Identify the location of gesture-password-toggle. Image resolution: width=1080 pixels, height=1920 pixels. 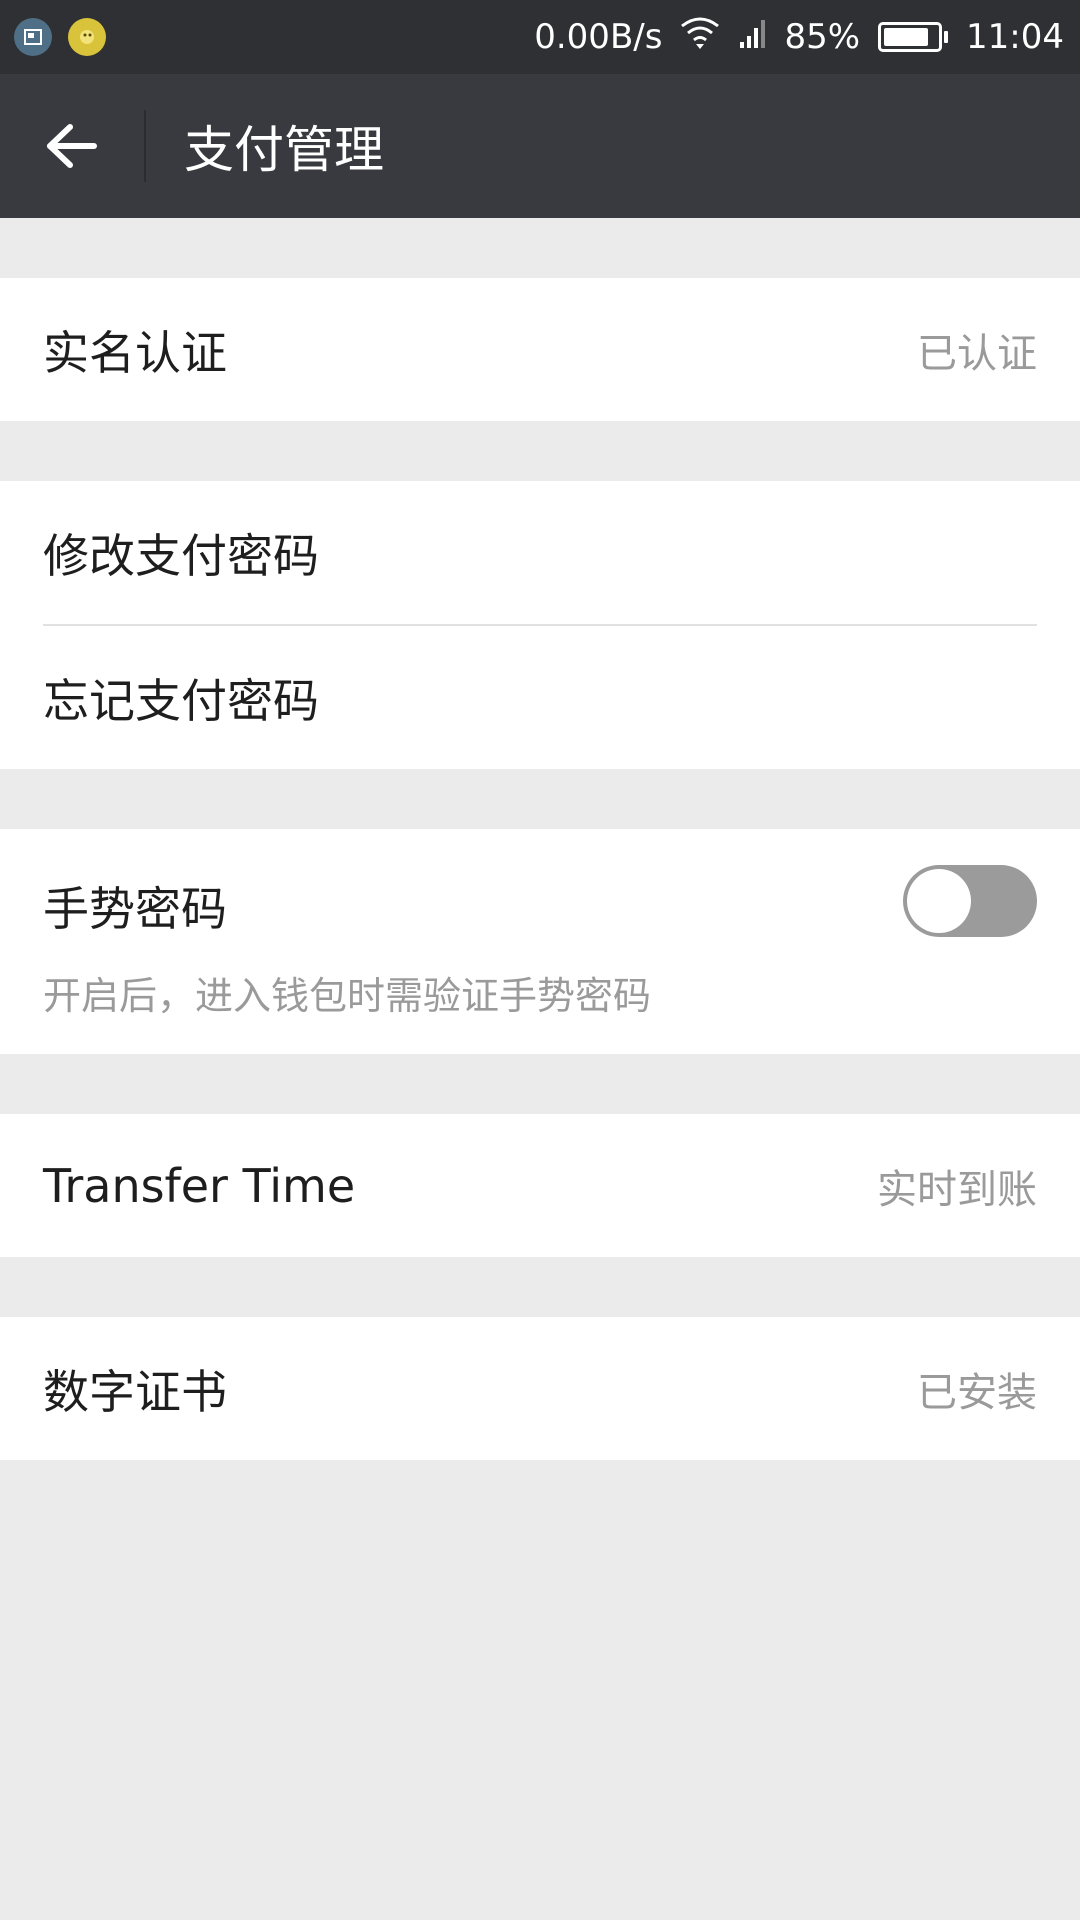
(970, 901).